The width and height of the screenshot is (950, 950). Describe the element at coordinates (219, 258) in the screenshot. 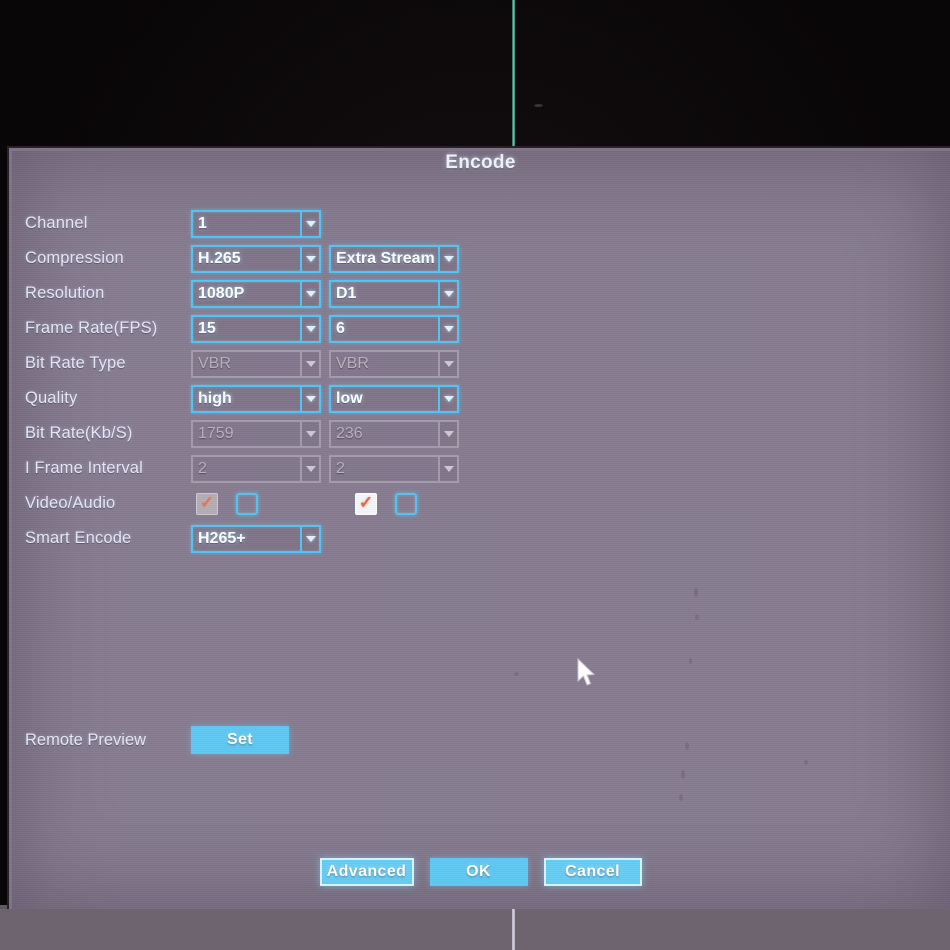

I see `dropdown-compression-main-value: H.265` at that location.